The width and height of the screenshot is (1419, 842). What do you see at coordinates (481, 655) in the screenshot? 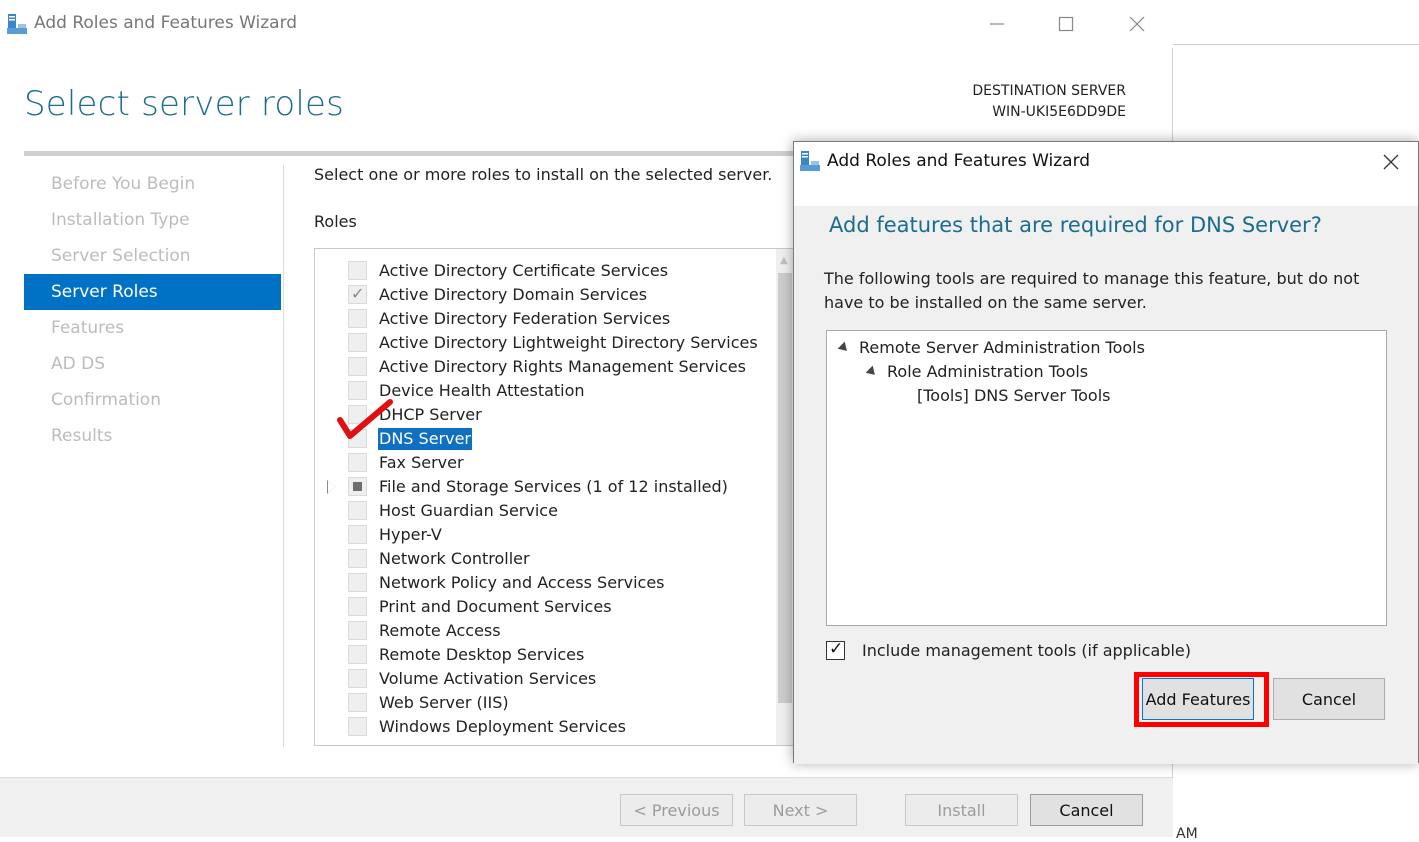
I see `role-label: Remote Desktop Services` at bounding box center [481, 655].